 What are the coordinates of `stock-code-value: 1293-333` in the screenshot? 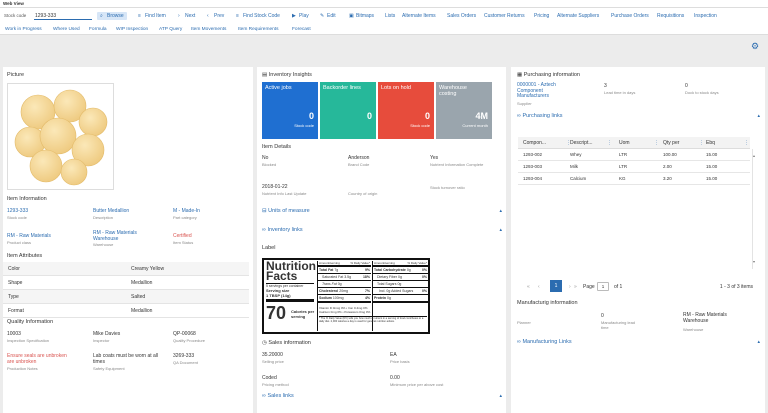 It's located at (17, 211).